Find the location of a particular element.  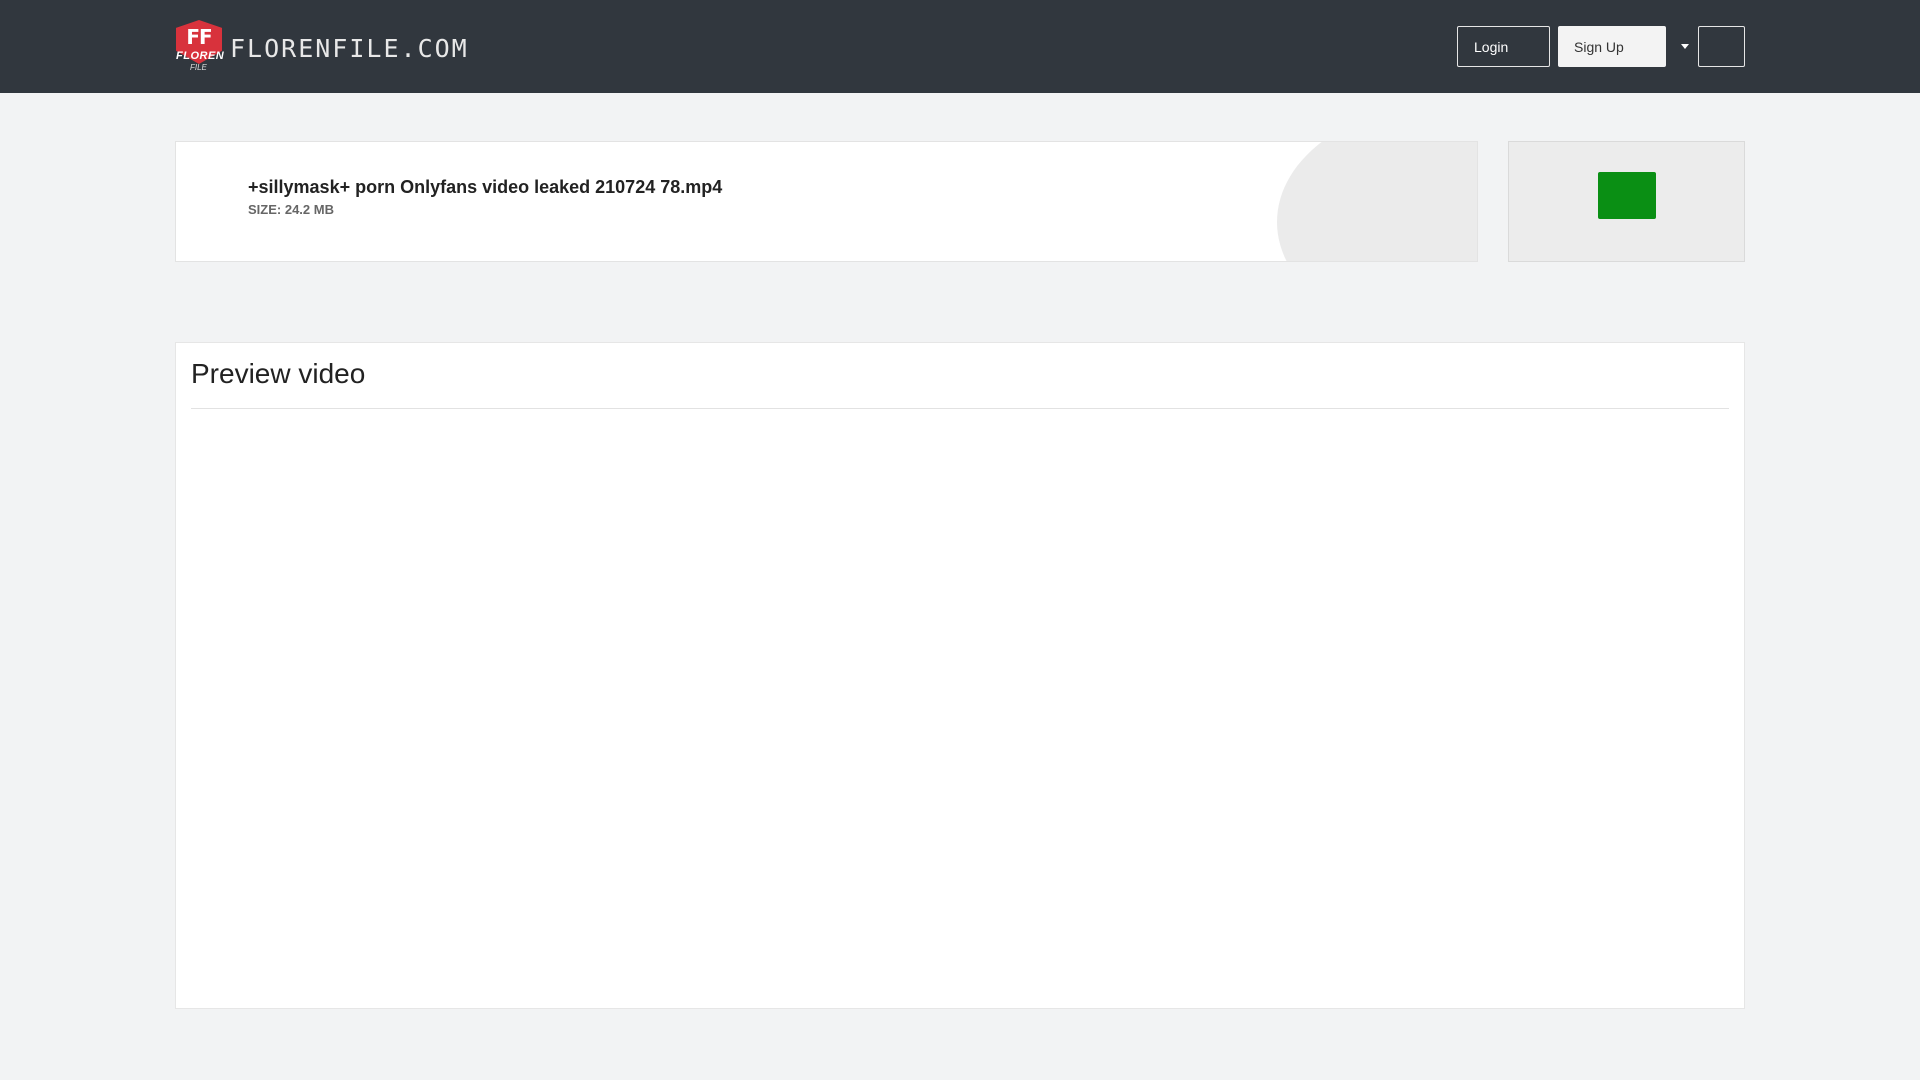

login-button: Login is located at coordinates (1503, 46).